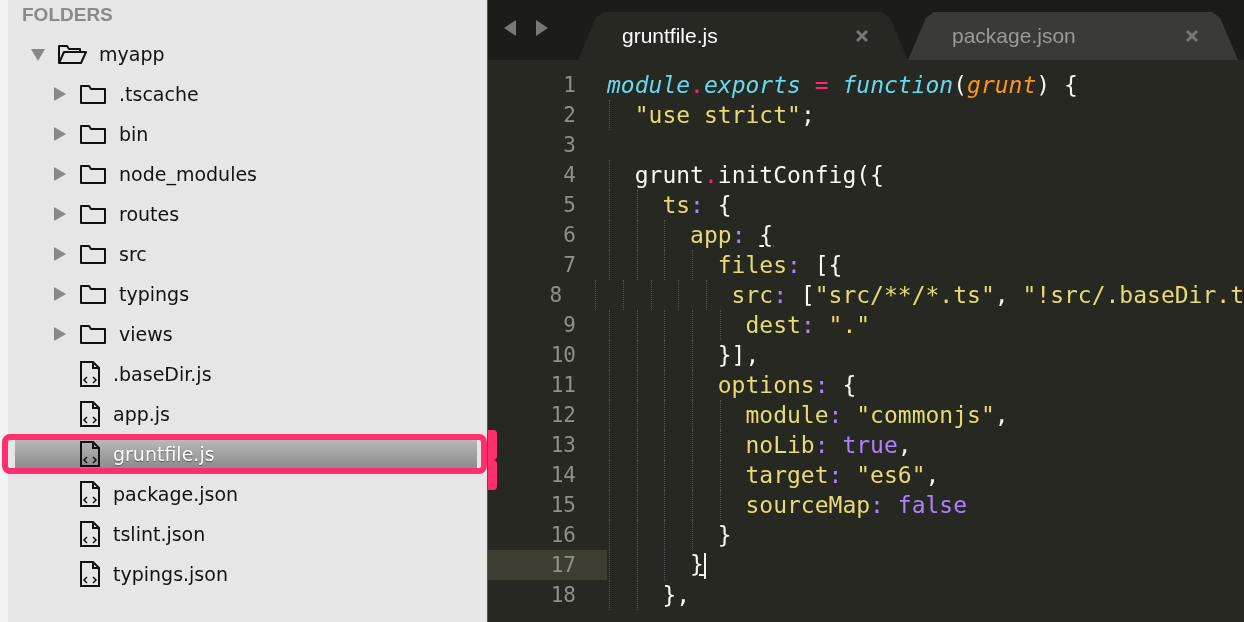 This screenshot has width=1244, height=622. Describe the element at coordinates (134, 134) in the screenshot. I see `folder-name: bin` at that location.